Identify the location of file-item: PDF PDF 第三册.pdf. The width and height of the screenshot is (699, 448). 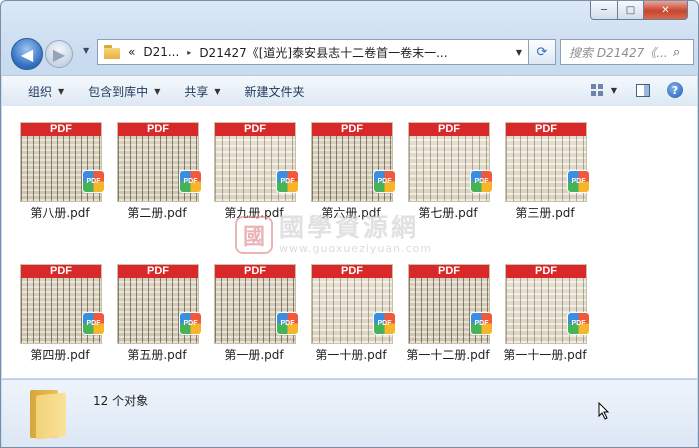
(545, 169).